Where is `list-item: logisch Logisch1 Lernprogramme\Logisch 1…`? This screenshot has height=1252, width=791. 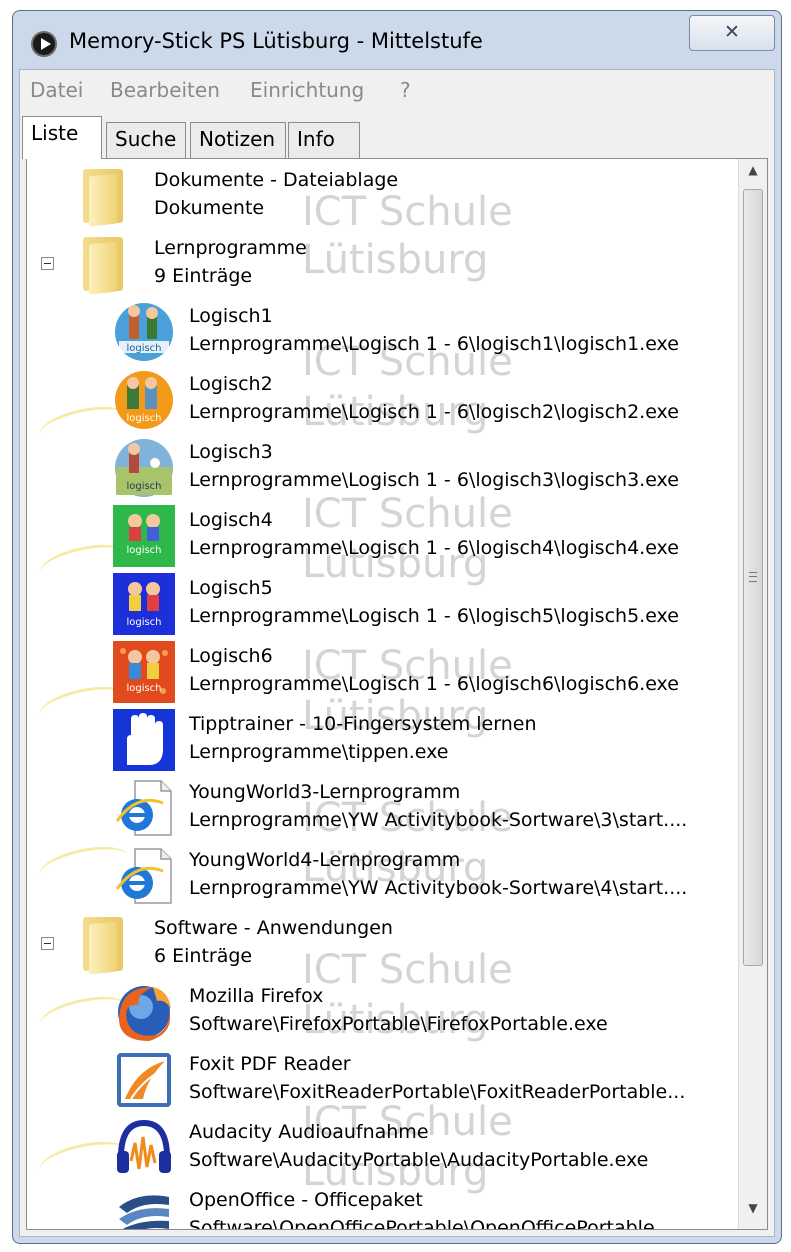
list-item: logisch Logisch1 Lernprogramme\Logisch 1… is located at coordinates (383, 333).